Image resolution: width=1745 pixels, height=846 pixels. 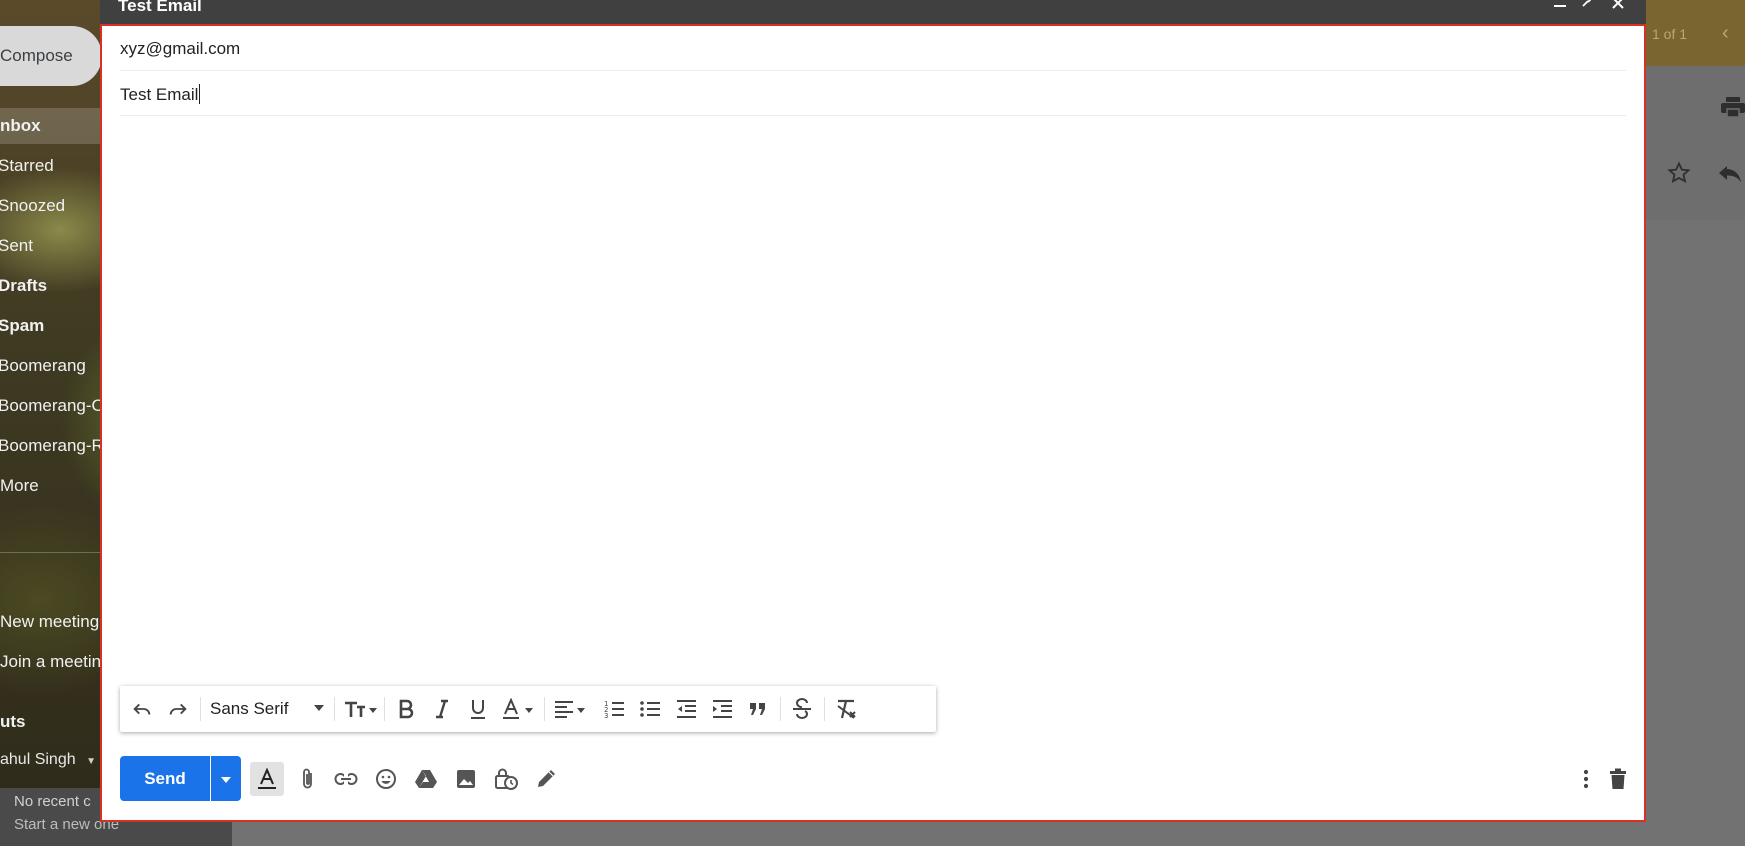 What do you see at coordinates (142, 709) in the screenshot?
I see `undo-icon` at bounding box center [142, 709].